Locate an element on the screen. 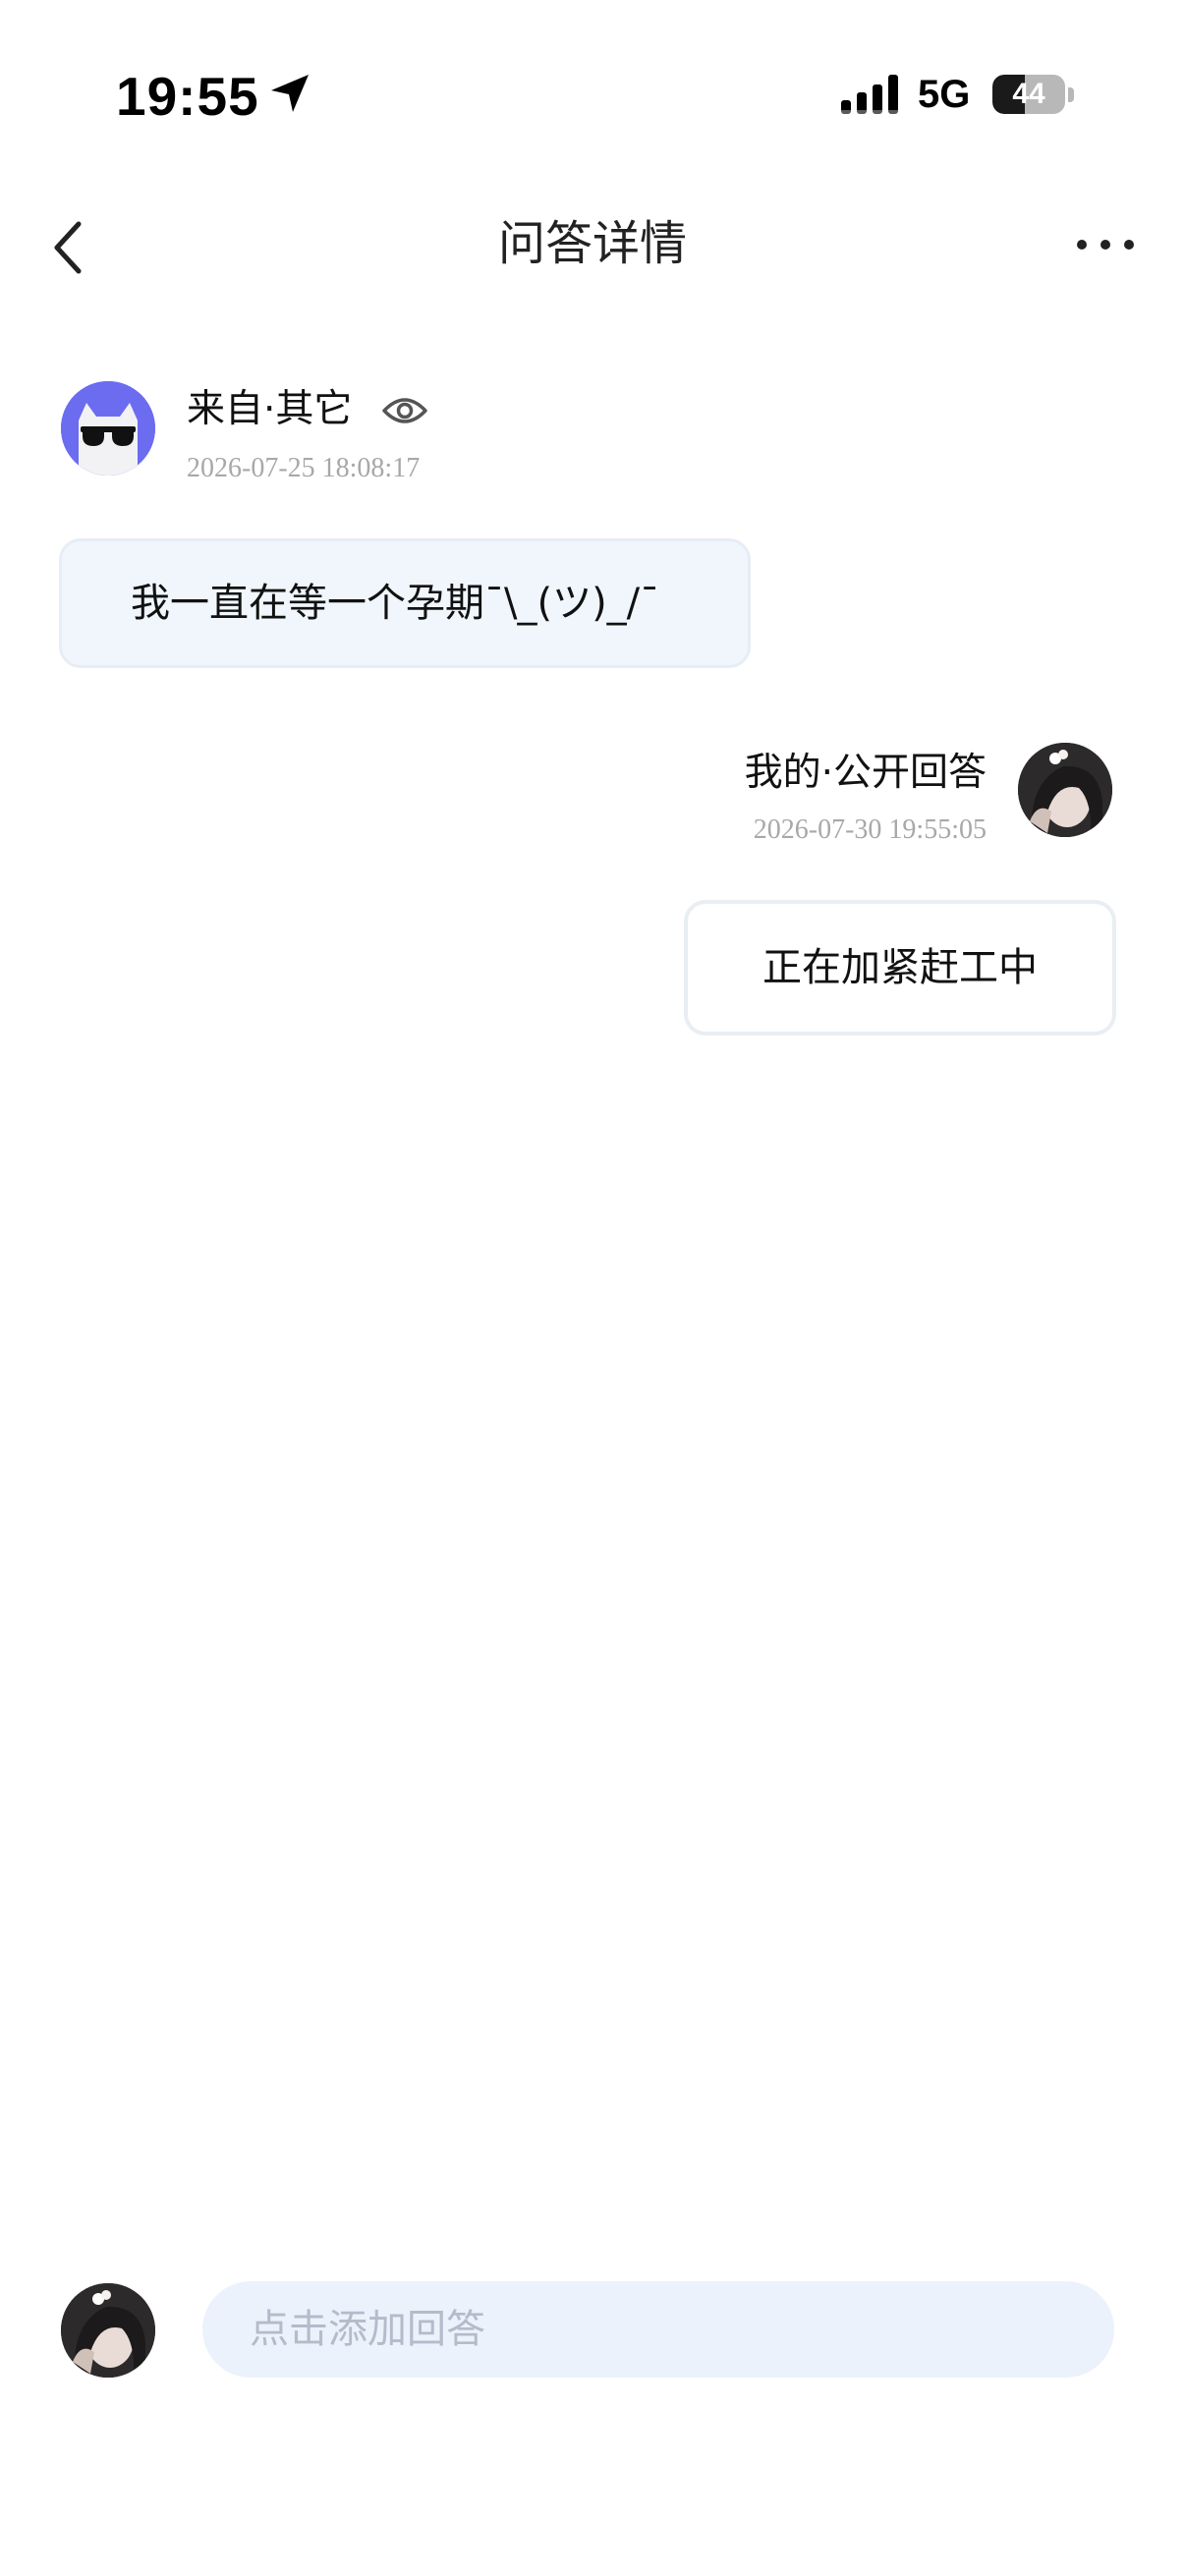 The height and width of the screenshot is (2576, 1185). location-arrow-icon is located at coordinates (289, 93).